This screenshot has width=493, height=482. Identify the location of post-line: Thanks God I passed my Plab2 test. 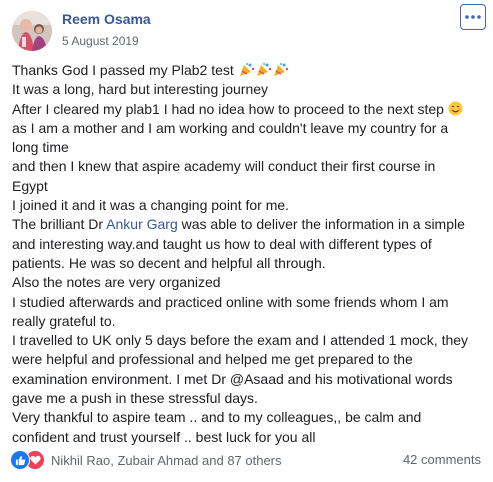
(251, 70).